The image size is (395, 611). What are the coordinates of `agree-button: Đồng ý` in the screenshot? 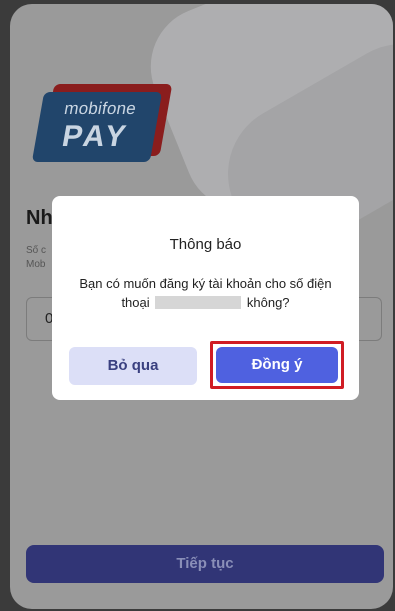 It's located at (277, 365).